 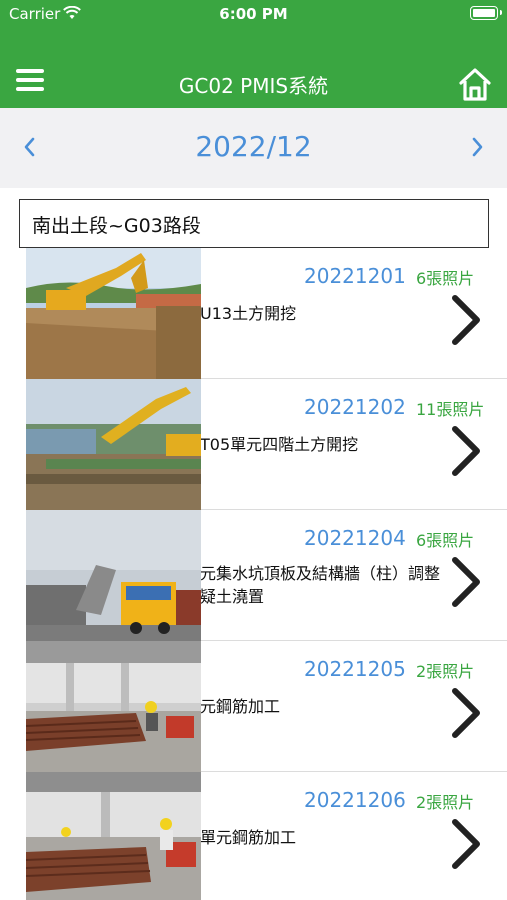 I want to click on entry-date: 20221204, so click(x=355, y=538).